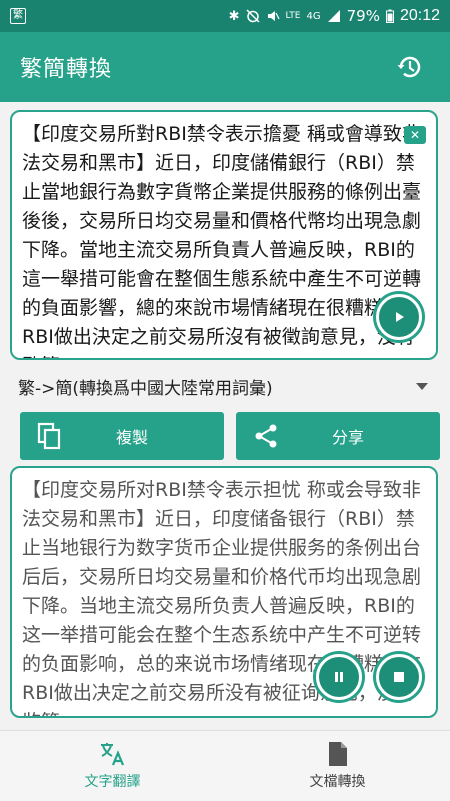 The image size is (450, 801). Describe the element at coordinates (112, 754) in the screenshot. I see `translate-icon` at that location.